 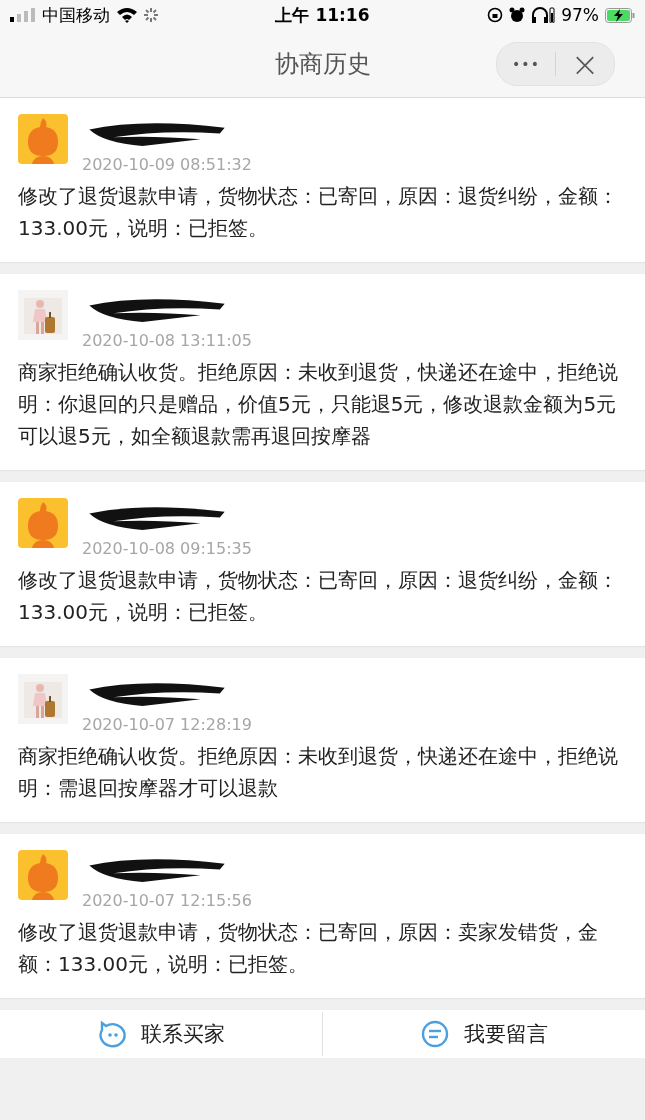 I want to click on clock-time: 上午 11:16, so click(x=322, y=15).